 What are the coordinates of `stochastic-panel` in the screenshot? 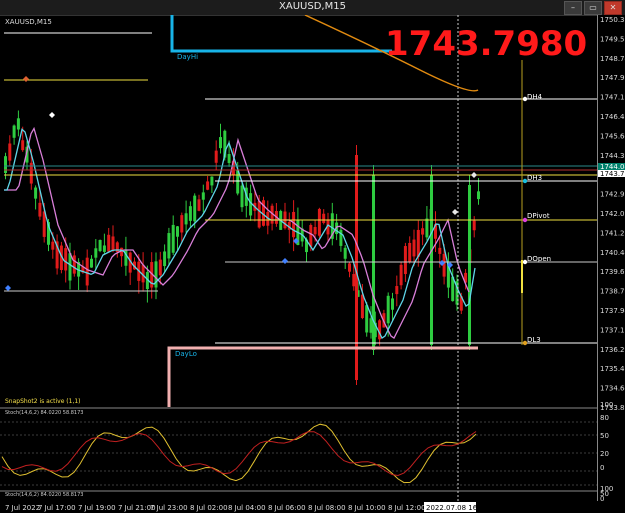 It's located at (298, 453).